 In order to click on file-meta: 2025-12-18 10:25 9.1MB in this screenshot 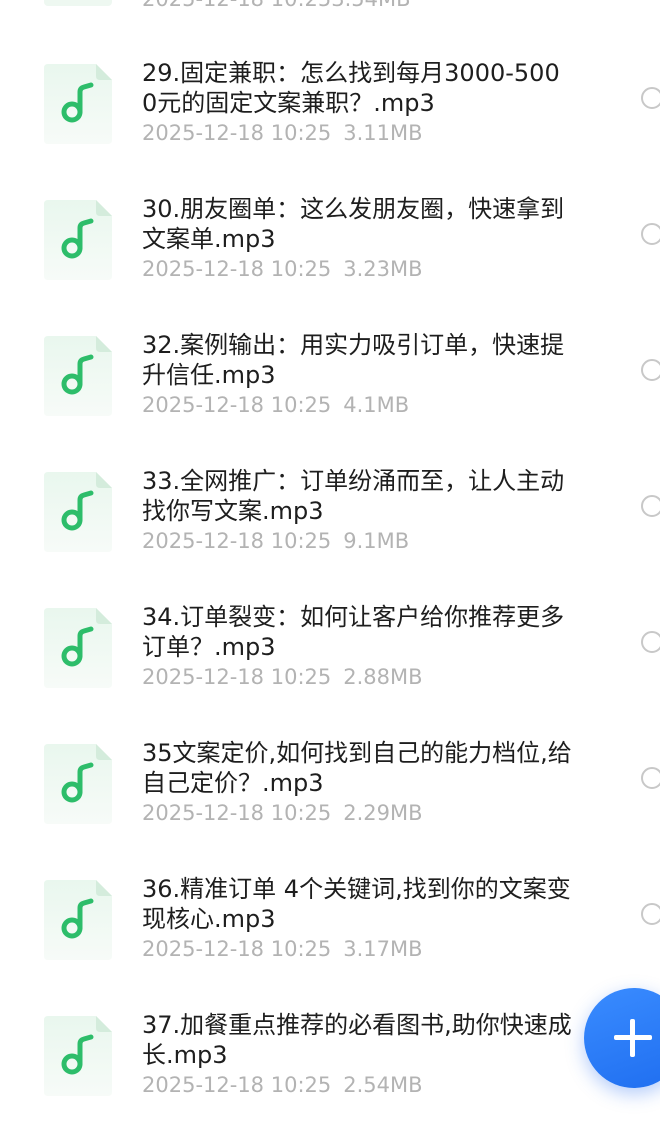, I will do `click(275, 541)`.